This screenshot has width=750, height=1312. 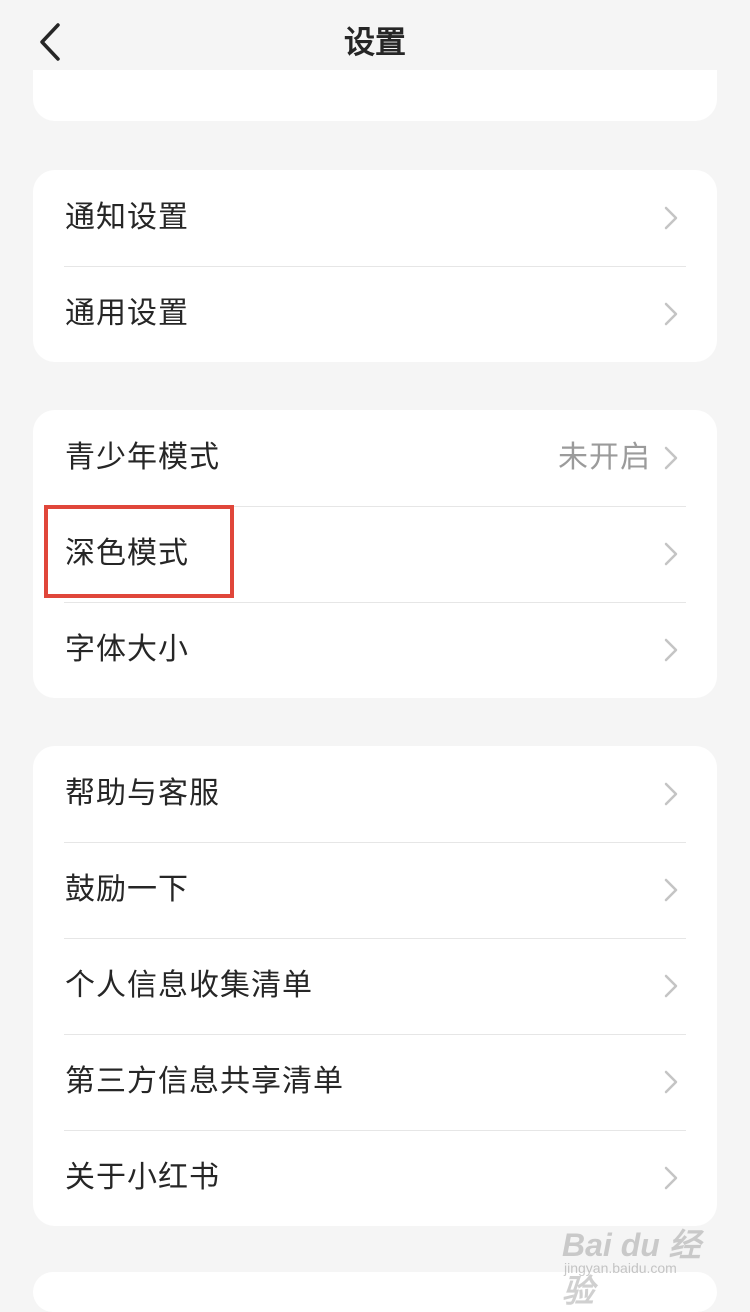 I want to click on settings-row-dark-mode: 深色模式, so click(x=375, y=554).